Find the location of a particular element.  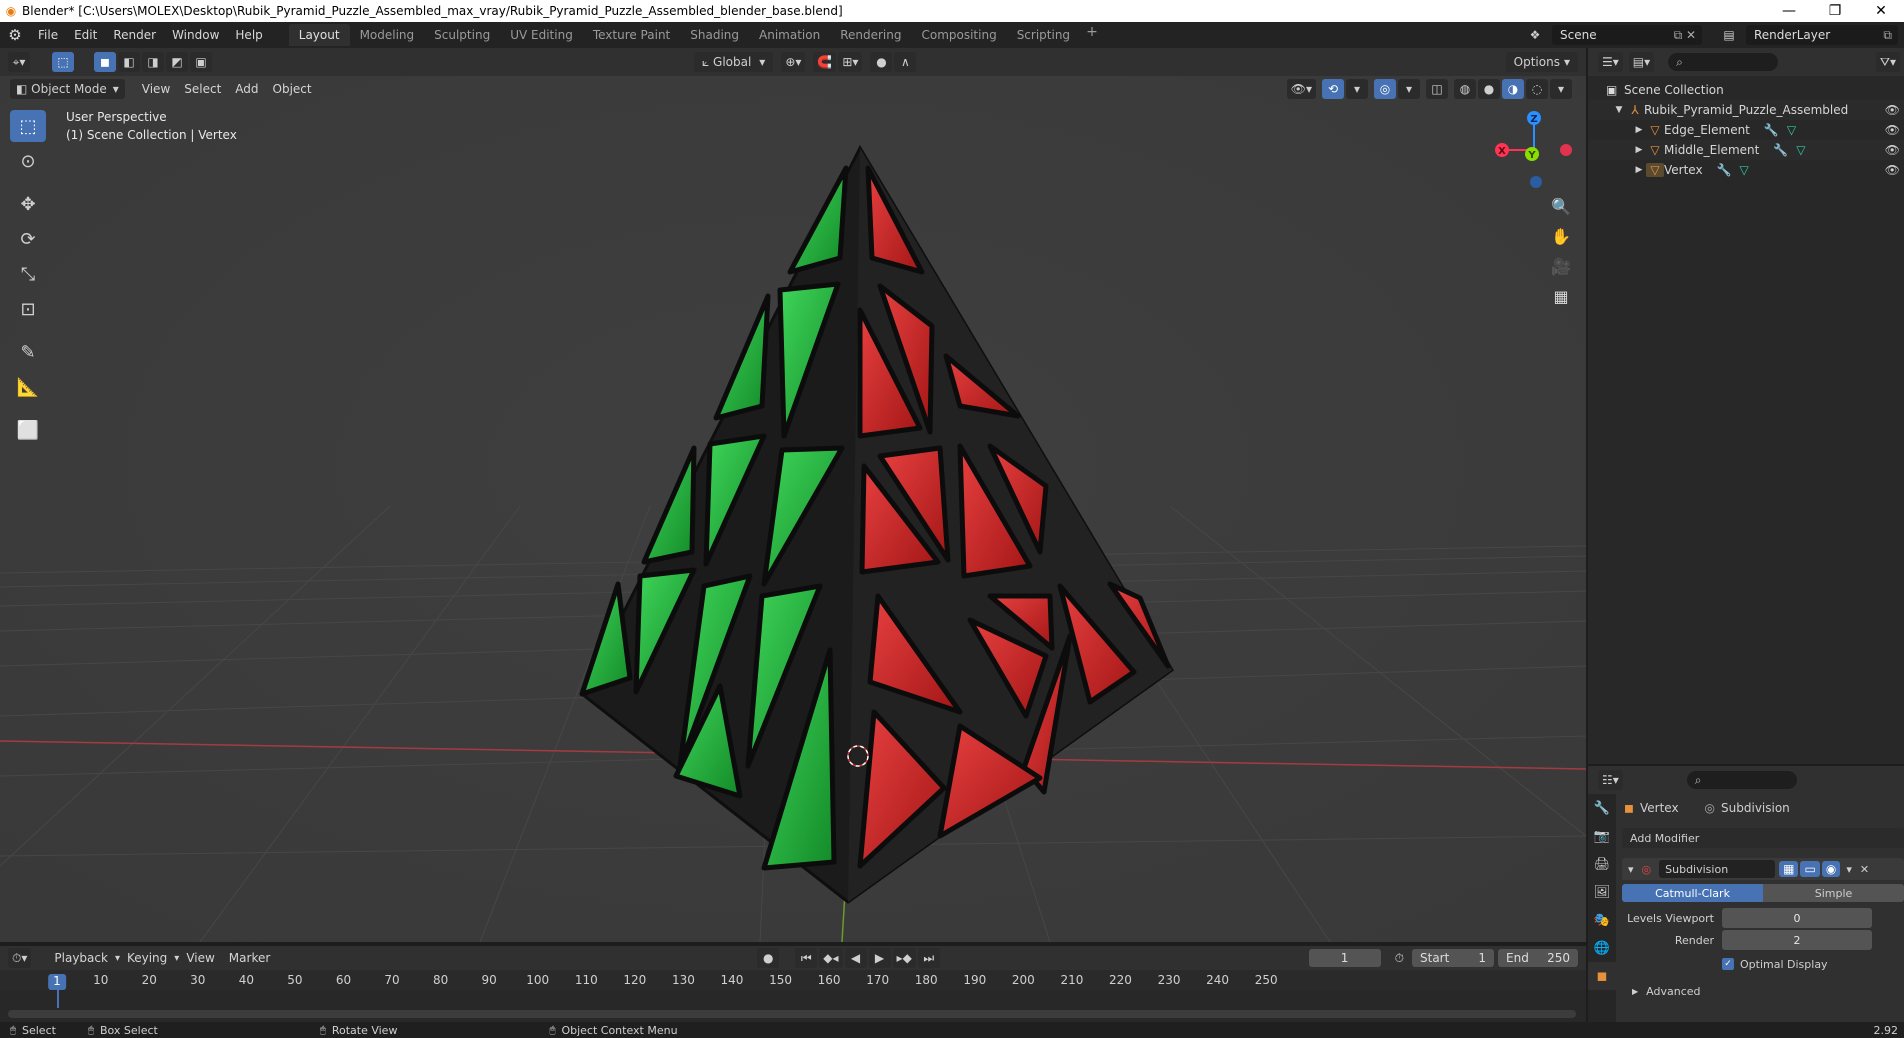

cursor-tool: ⊙ is located at coordinates (28, 161).